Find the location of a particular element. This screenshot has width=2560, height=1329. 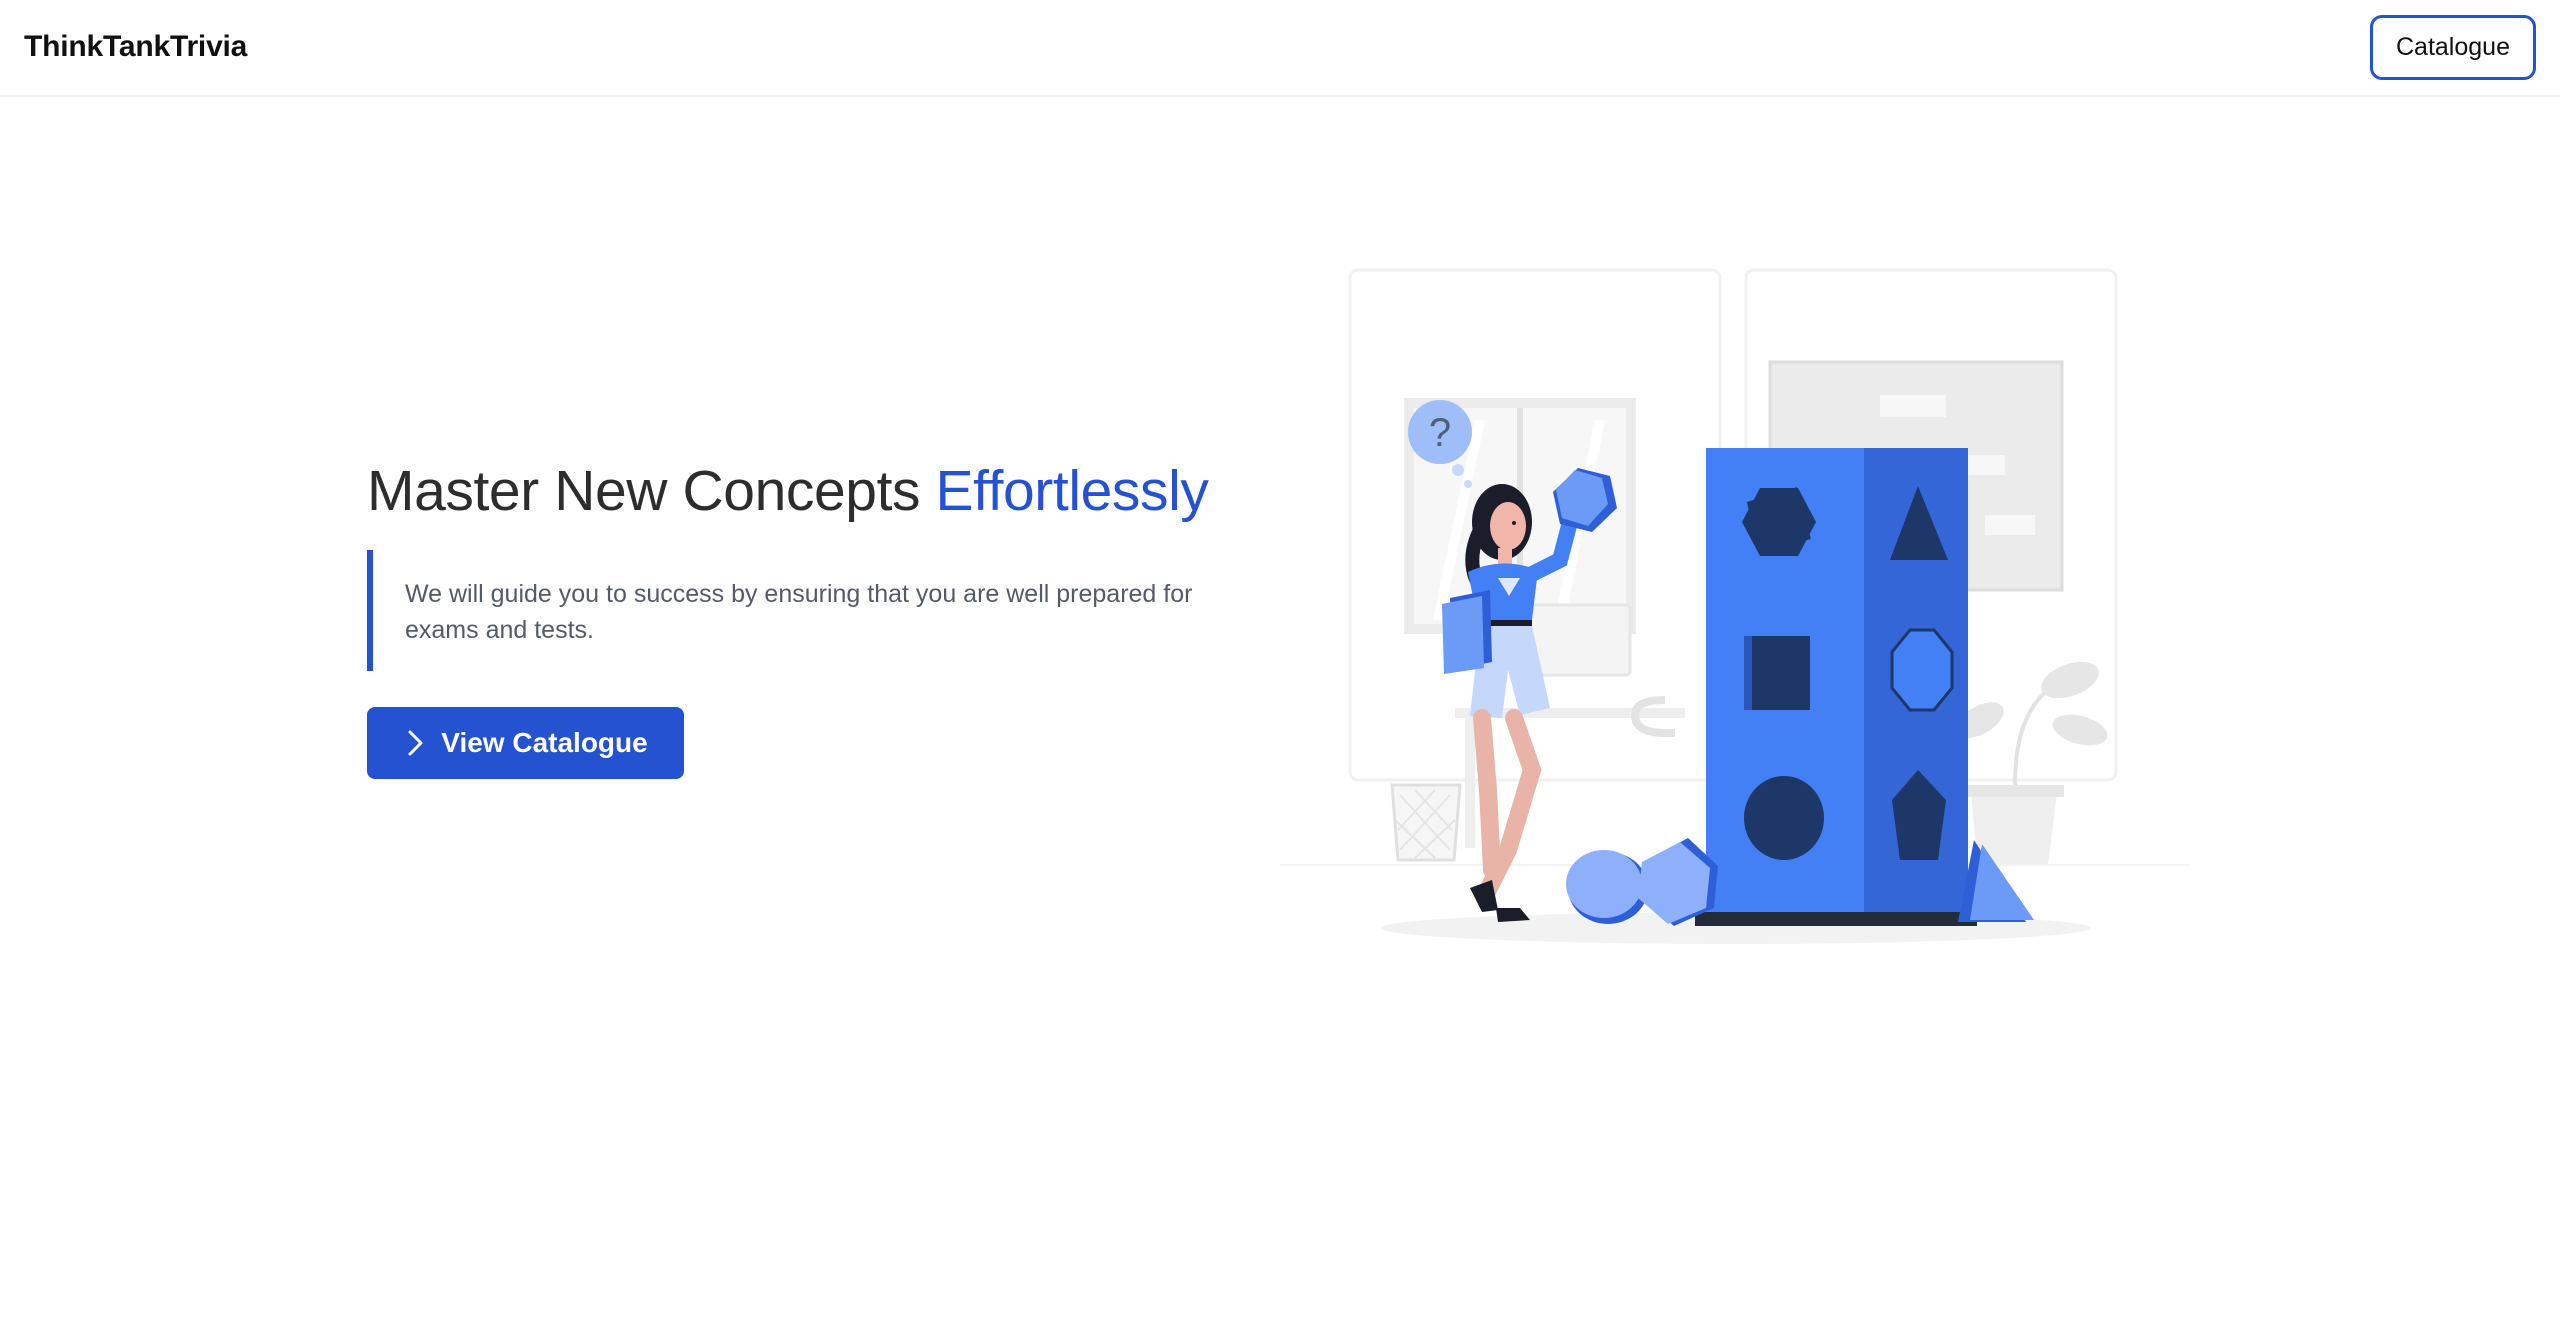

view-catalogue-button: View Catalogue is located at coordinates (525, 743).